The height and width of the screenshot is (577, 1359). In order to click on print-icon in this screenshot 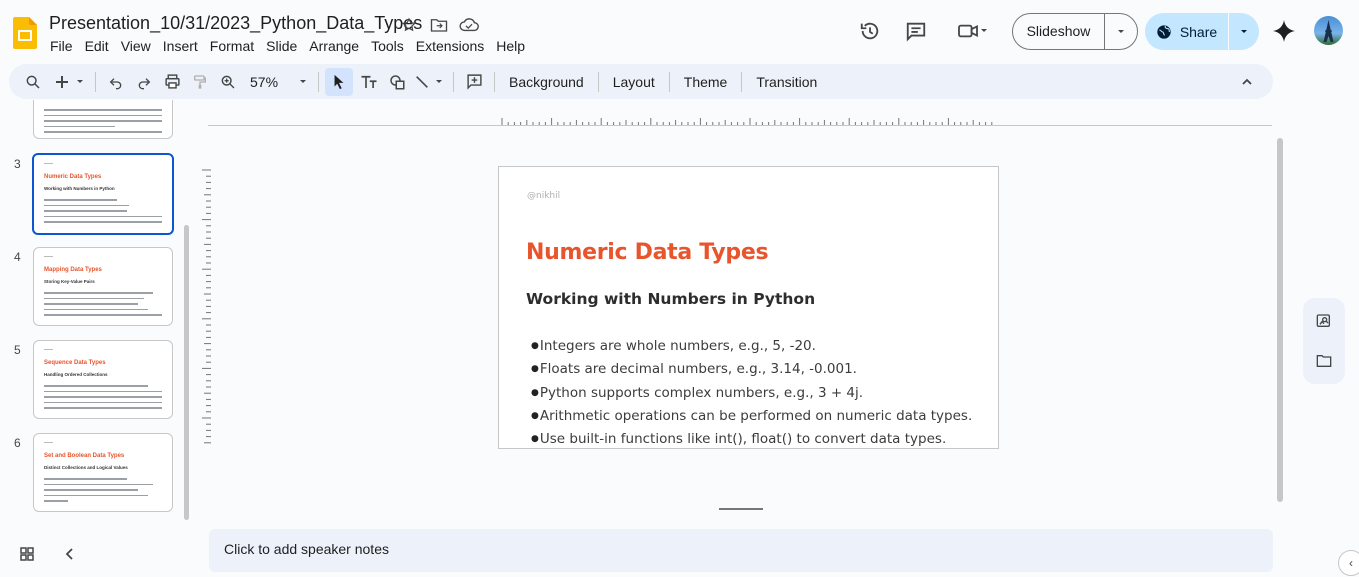, I will do `click(172, 82)`.